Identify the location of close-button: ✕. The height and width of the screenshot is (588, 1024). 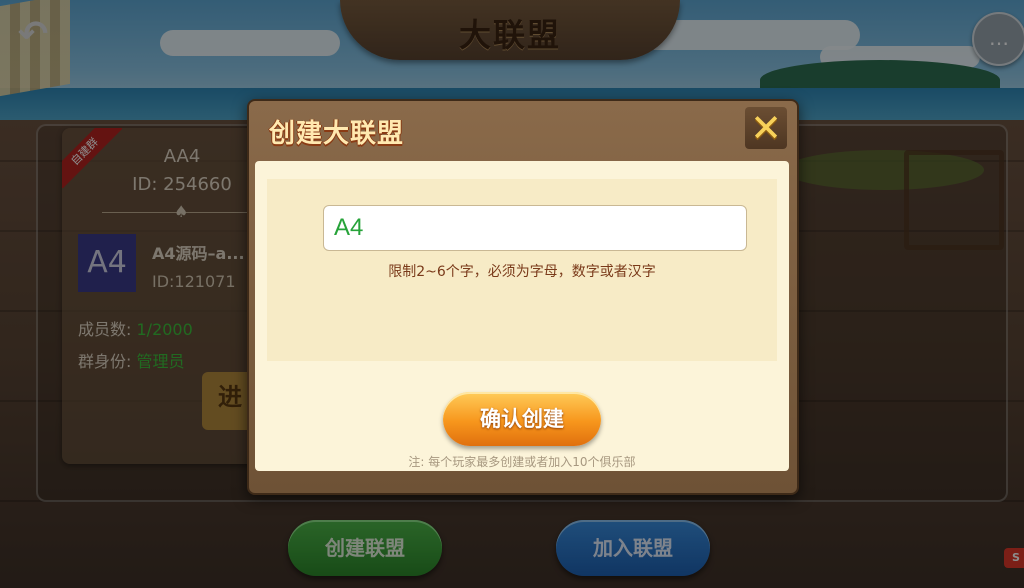
(766, 128).